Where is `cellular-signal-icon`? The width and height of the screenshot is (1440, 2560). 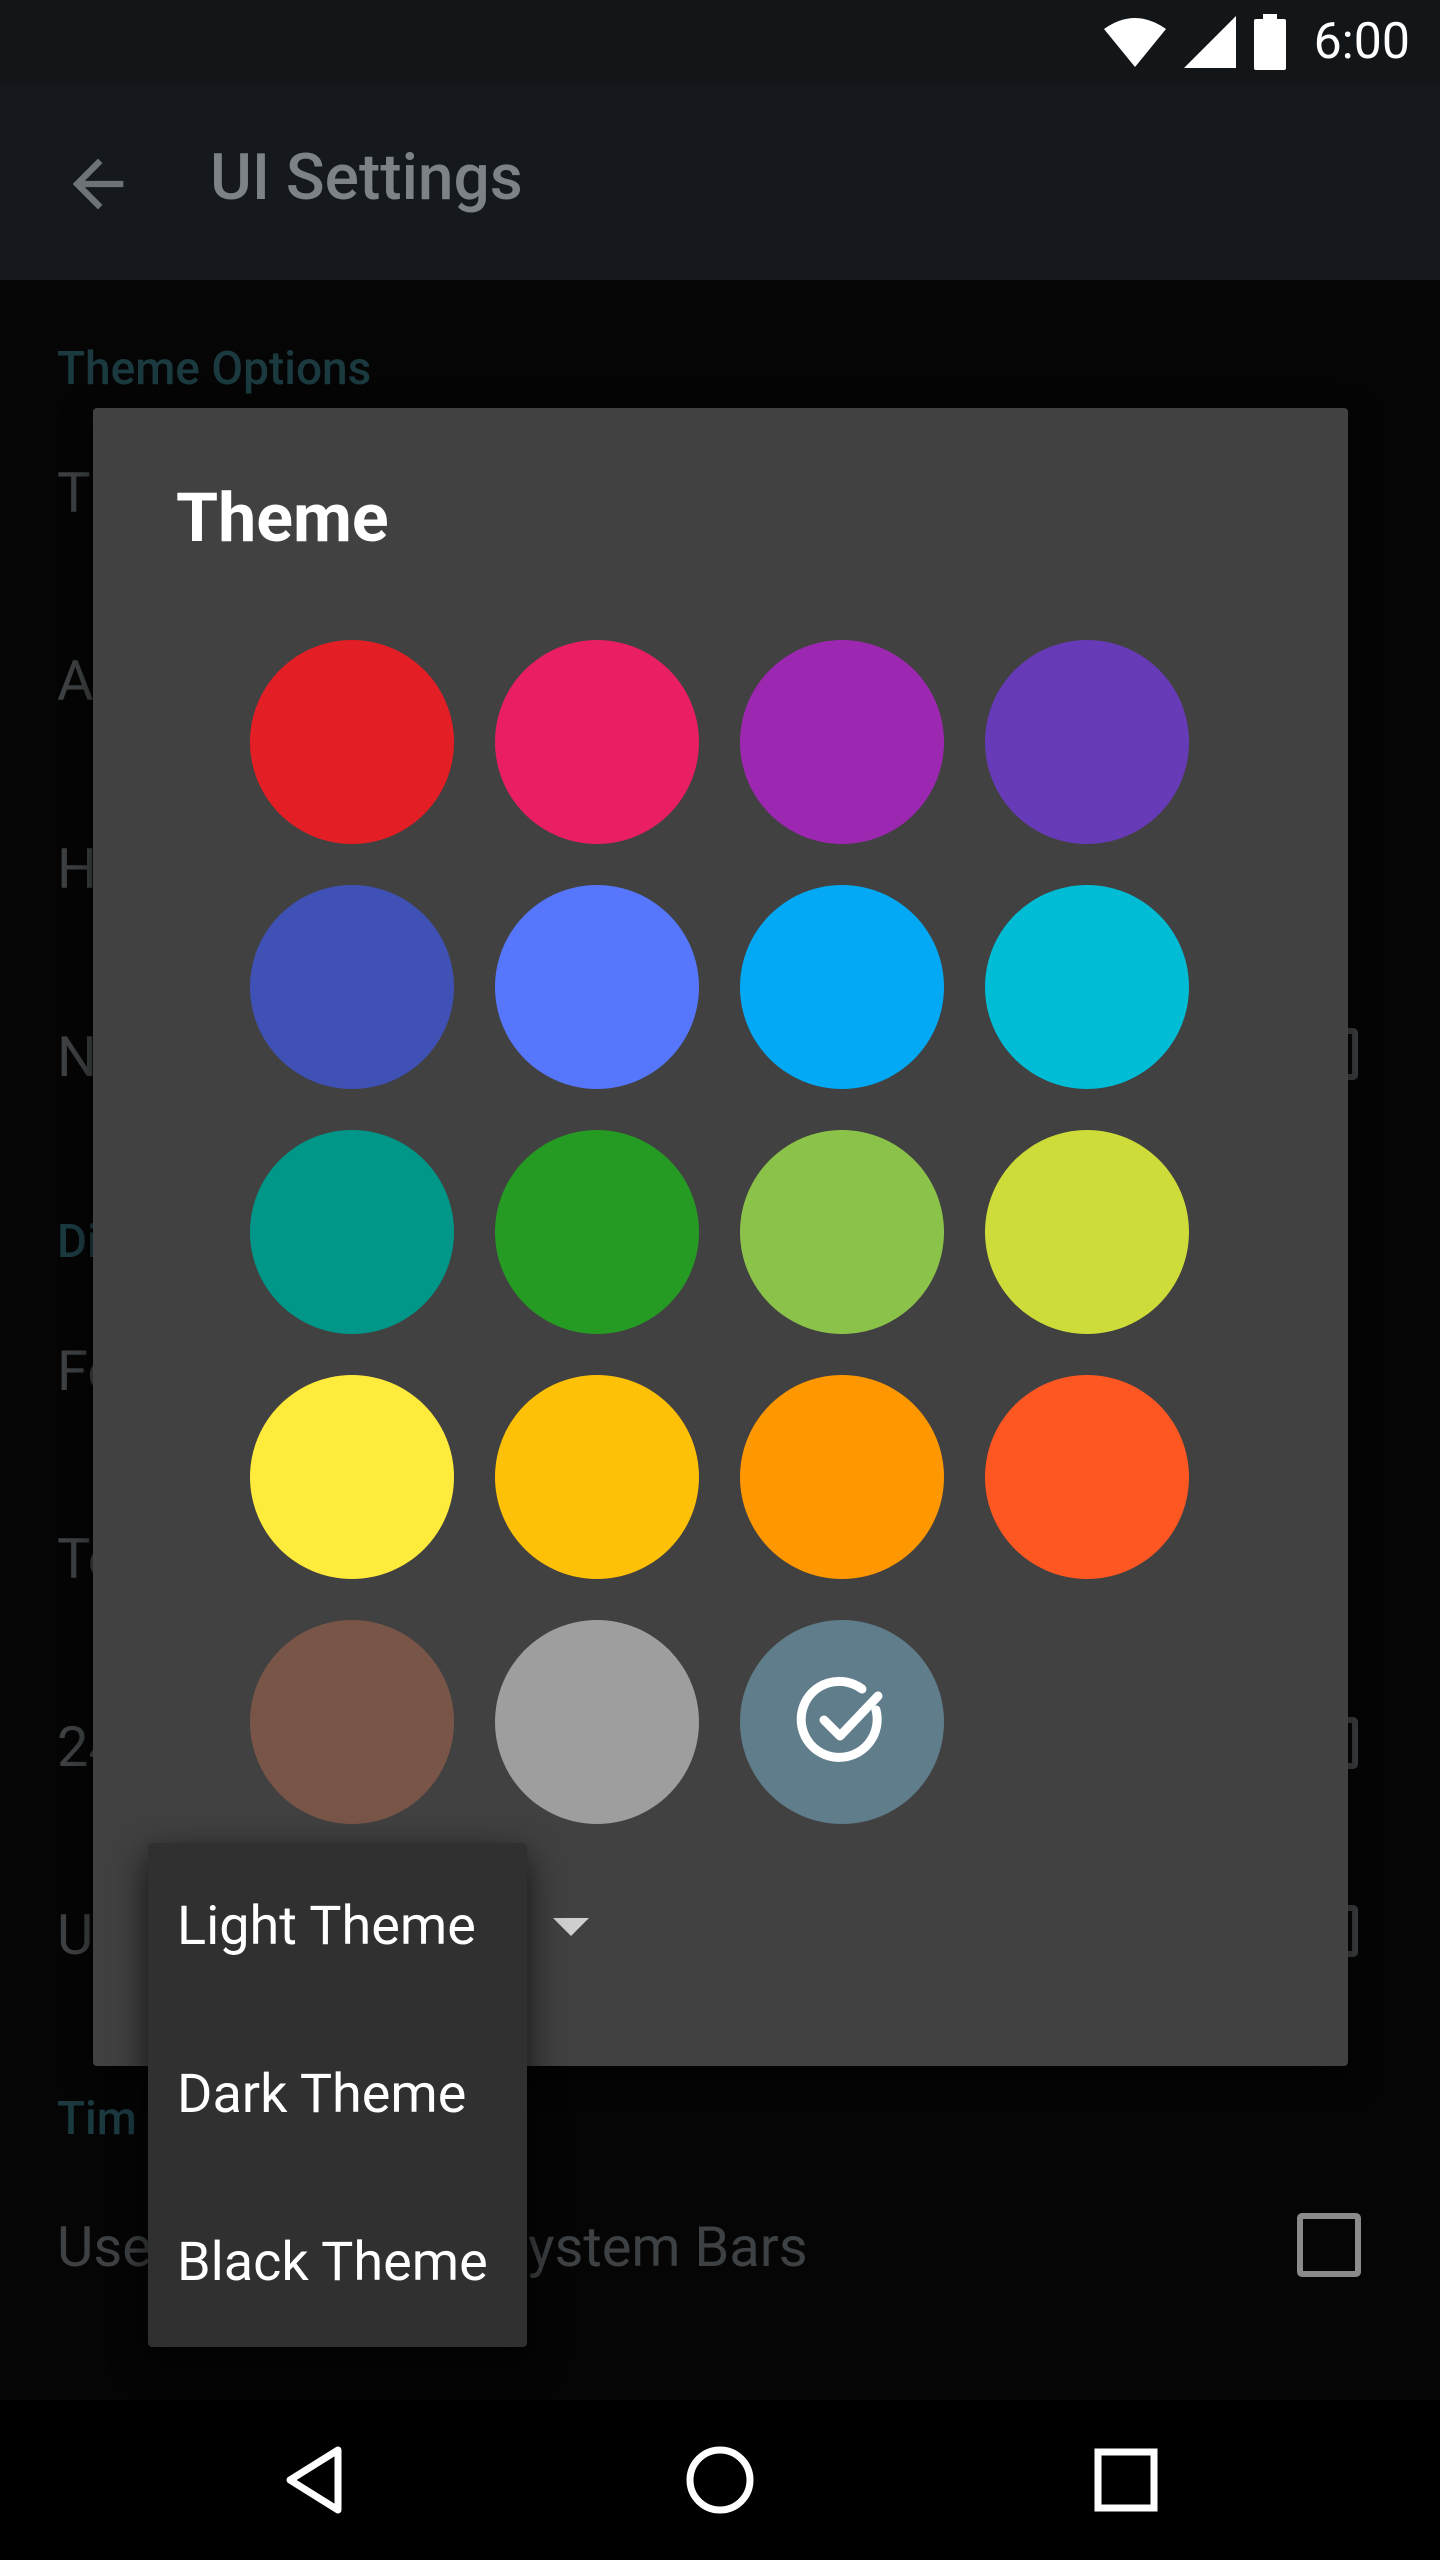
cellular-signal-icon is located at coordinates (1209, 42).